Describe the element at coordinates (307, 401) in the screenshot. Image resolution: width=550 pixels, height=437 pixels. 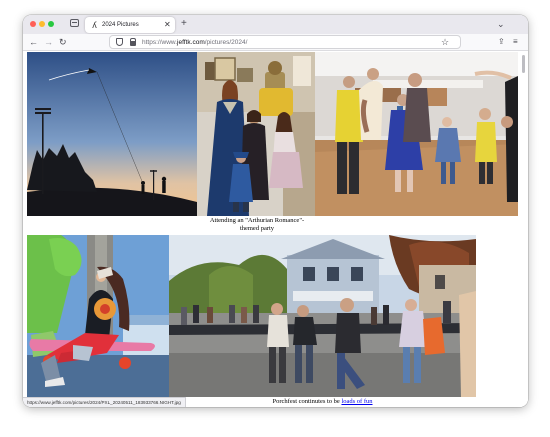
I see `caption-porchfest-text: Porchfest continutes to be` at that location.